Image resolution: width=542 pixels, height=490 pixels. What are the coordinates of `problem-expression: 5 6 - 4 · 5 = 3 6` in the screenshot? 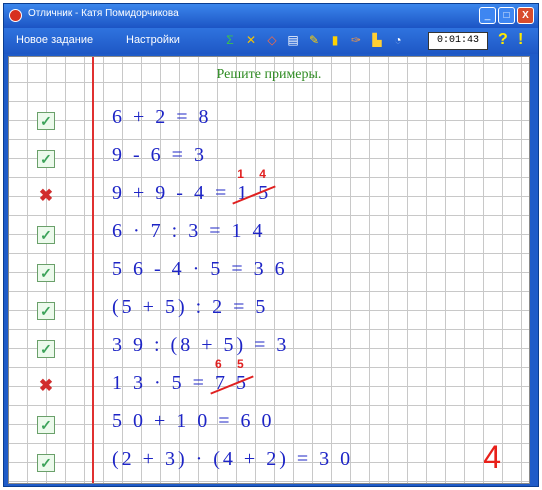 It's located at (200, 269).